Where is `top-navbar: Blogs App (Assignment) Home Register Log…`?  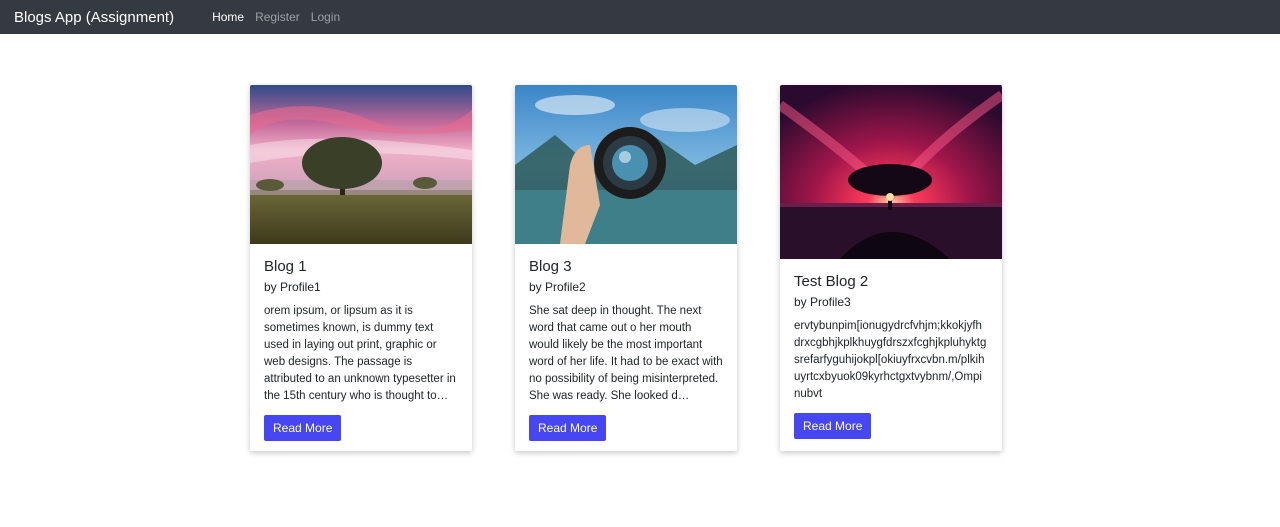
top-navbar: Blogs App (Assignment) Home Register Log… is located at coordinates (640, 17).